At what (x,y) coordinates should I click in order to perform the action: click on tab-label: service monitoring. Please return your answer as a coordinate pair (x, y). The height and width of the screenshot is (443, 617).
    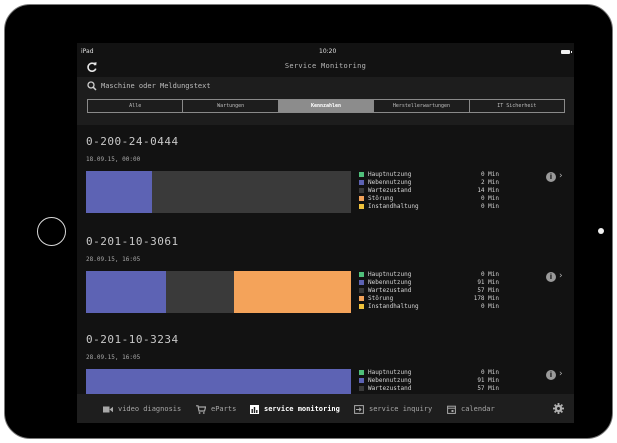
    Looking at the image, I should click on (302, 409).